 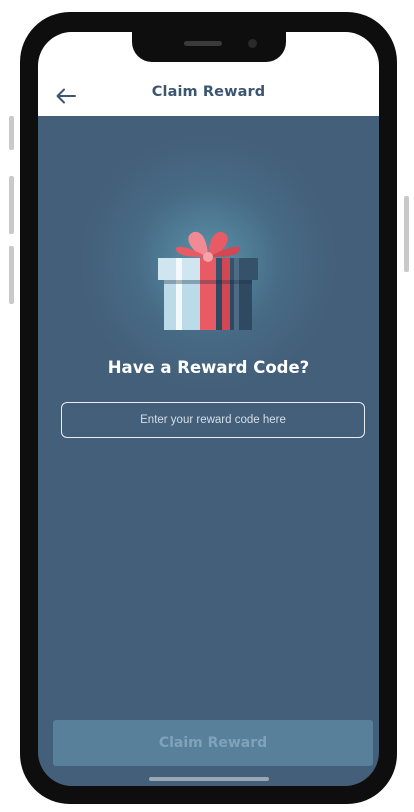 I want to click on speaker-grille, so click(x=203, y=43).